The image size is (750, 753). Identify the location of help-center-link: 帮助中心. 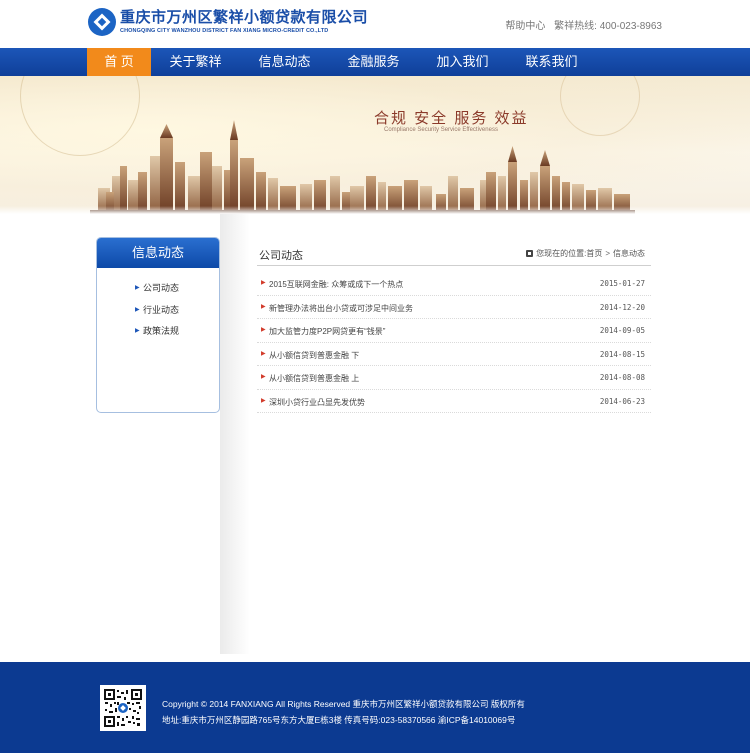
(525, 26).